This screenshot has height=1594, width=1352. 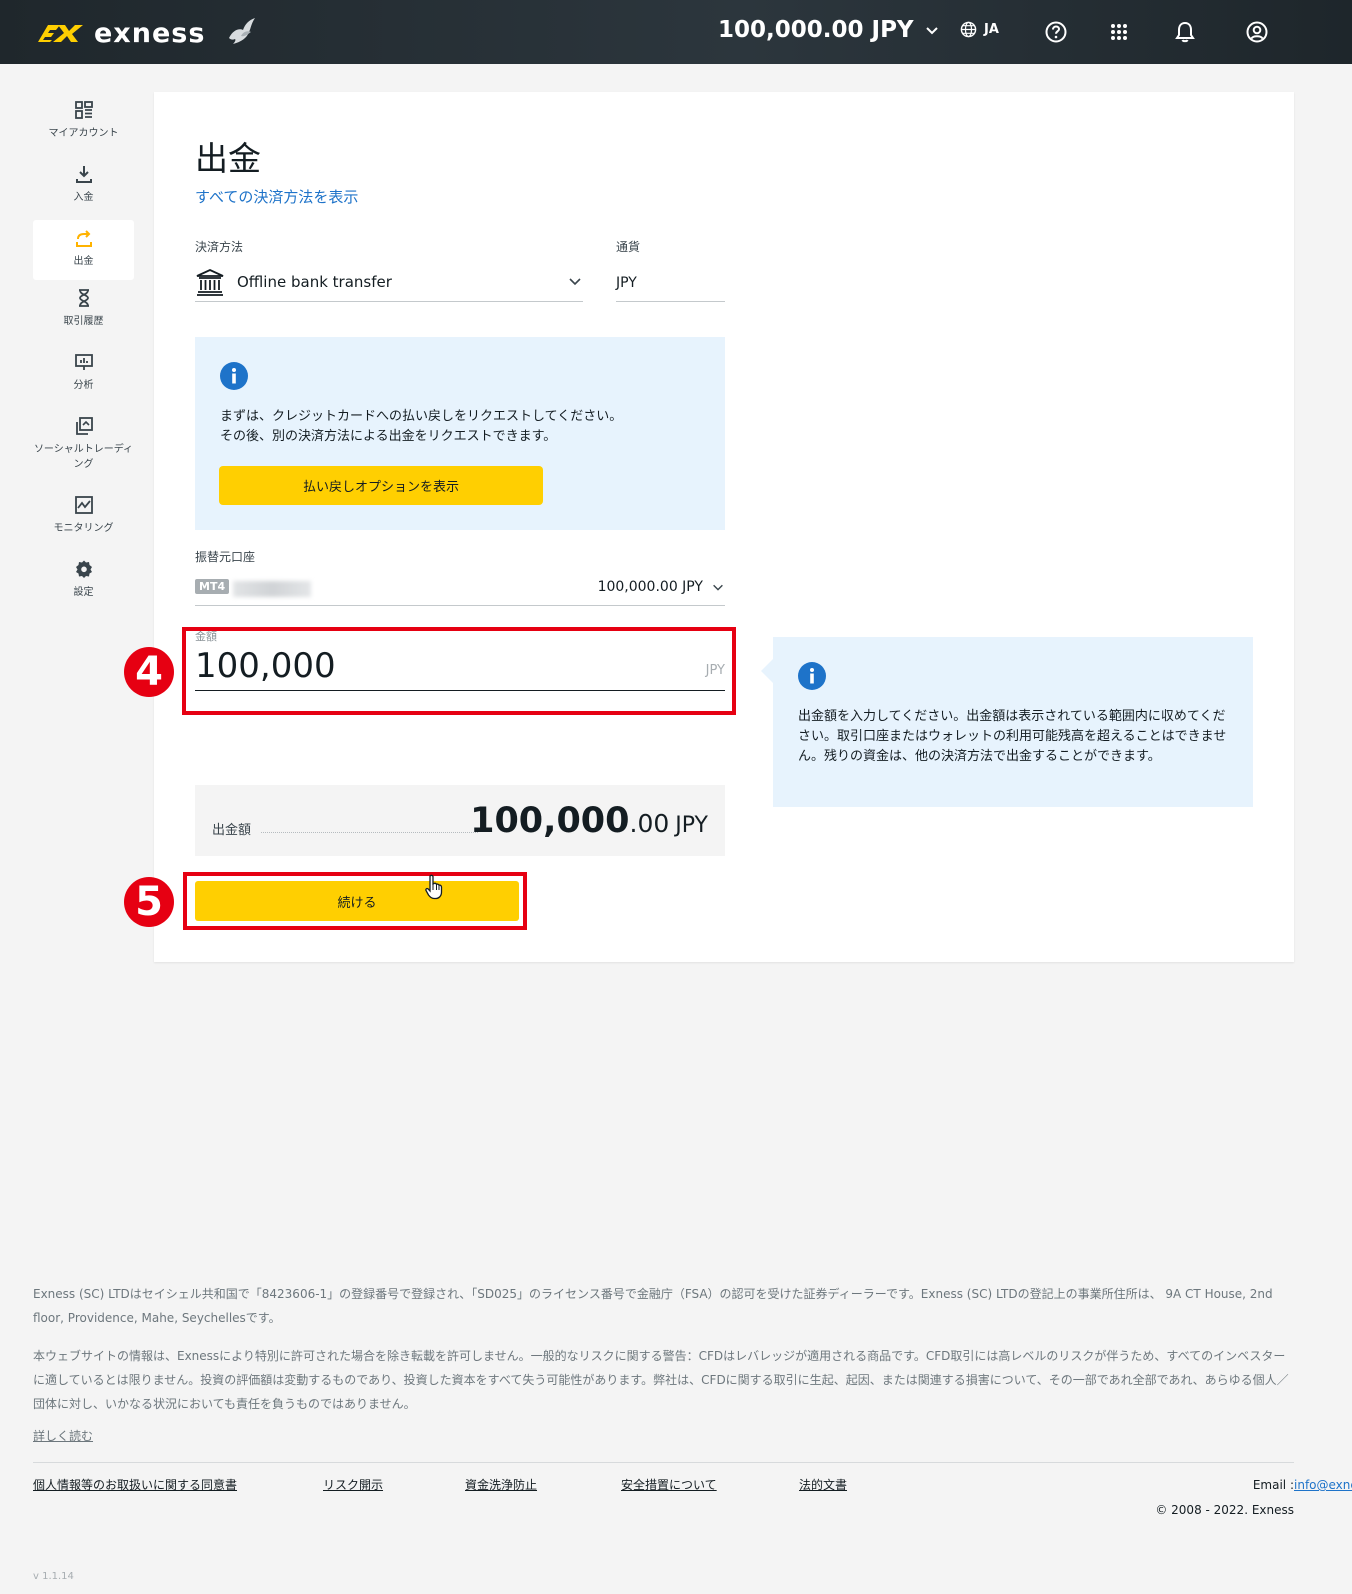 What do you see at coordinates (501, 1485) in the screenshot?
I see `footer-link-aml: 資金洗浄防止` at bounding box center [501, 1485].